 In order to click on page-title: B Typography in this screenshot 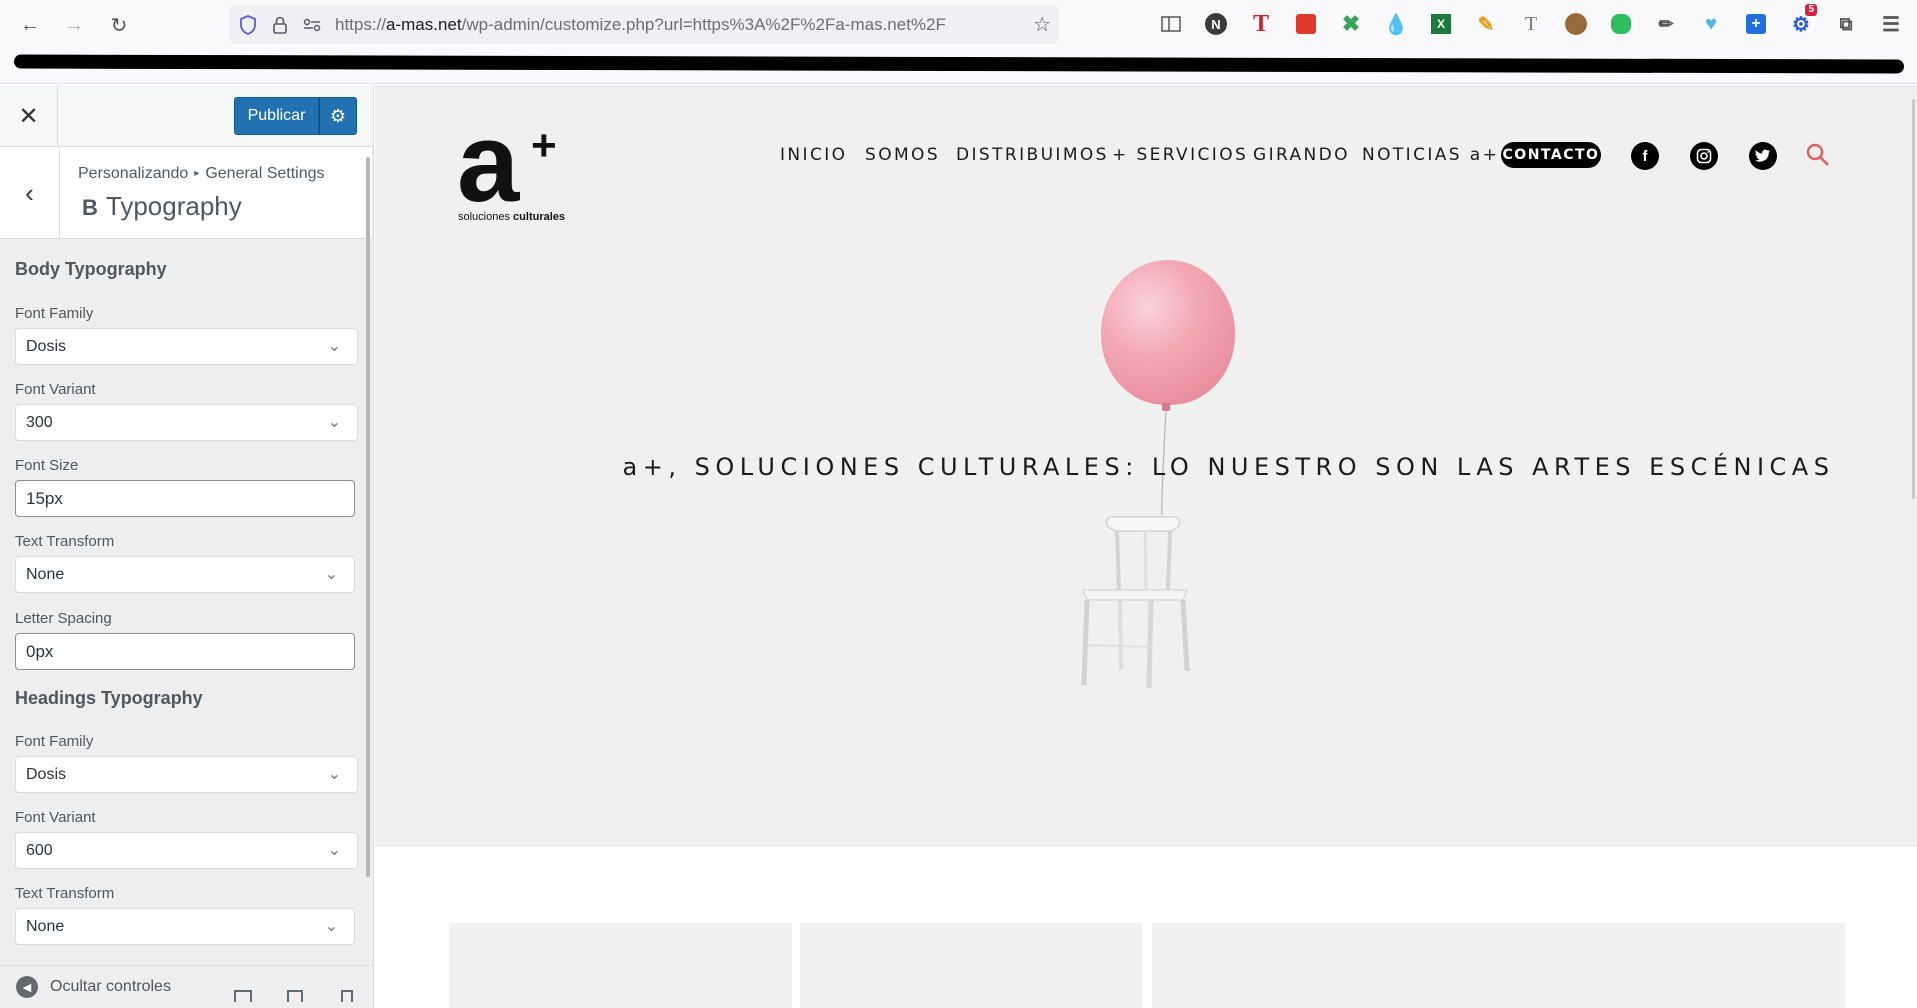, I will do `click(162, 206)`.